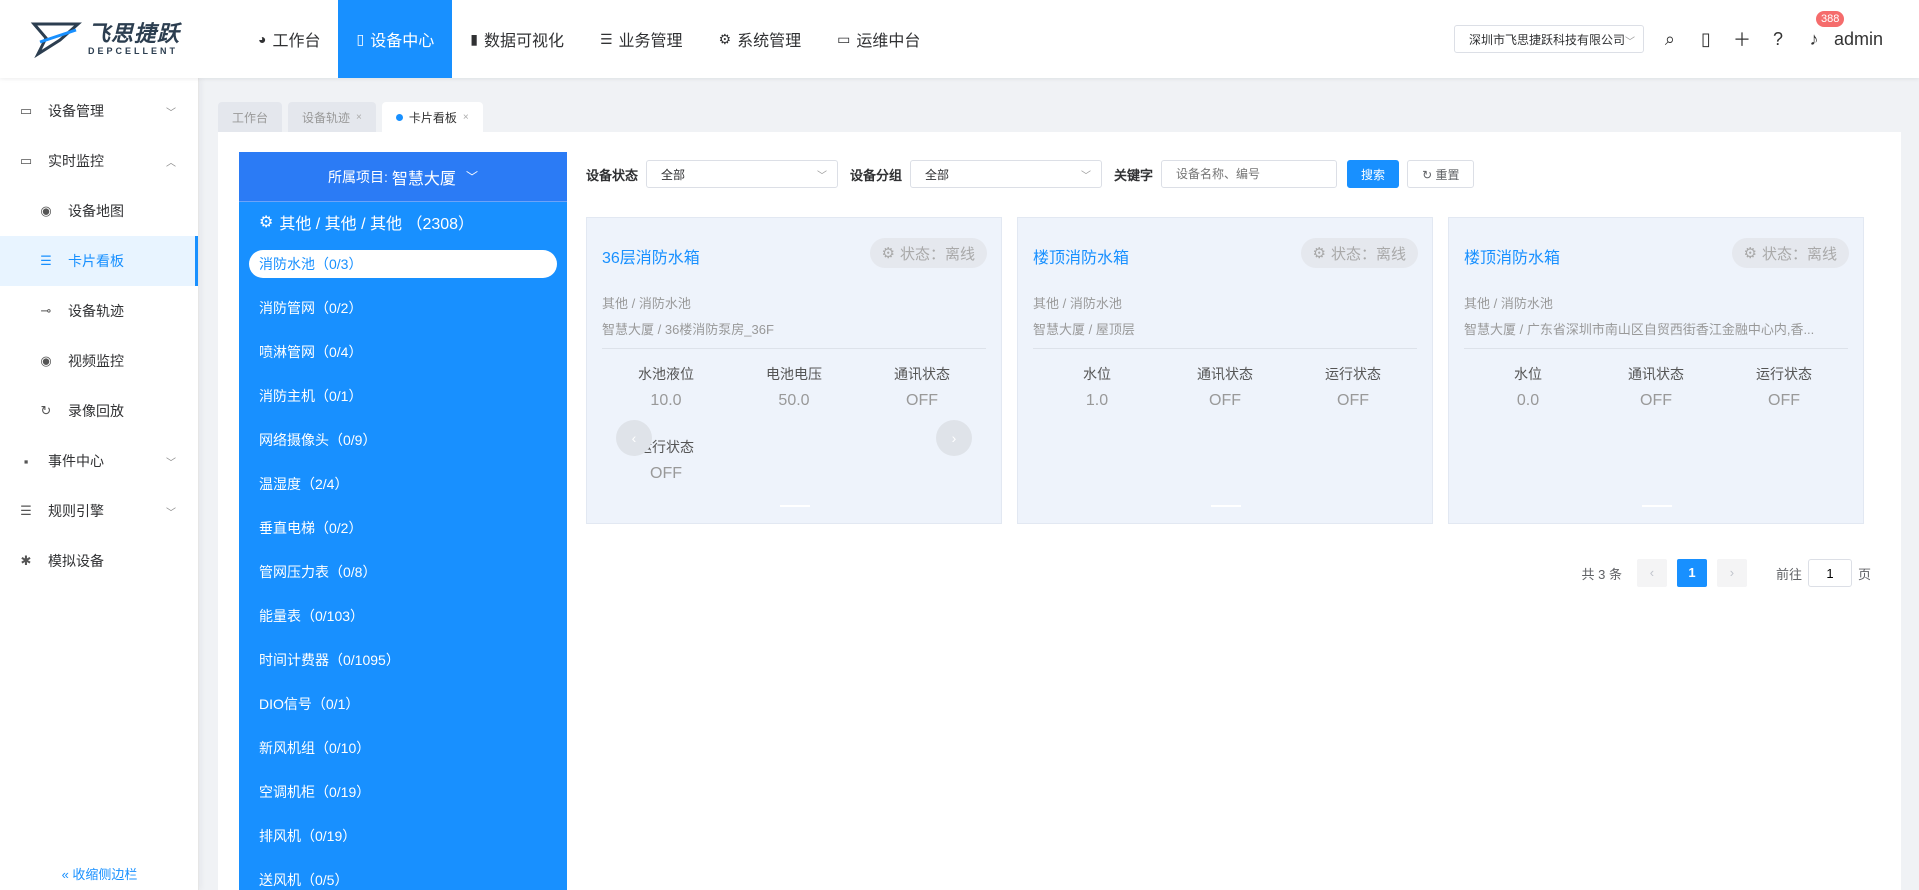 This screenshot has width=1919, height=890. Describe the element at coordinates (1441, 174) in the screenshot. I see `reset-button: ↻ 重置` at that location.